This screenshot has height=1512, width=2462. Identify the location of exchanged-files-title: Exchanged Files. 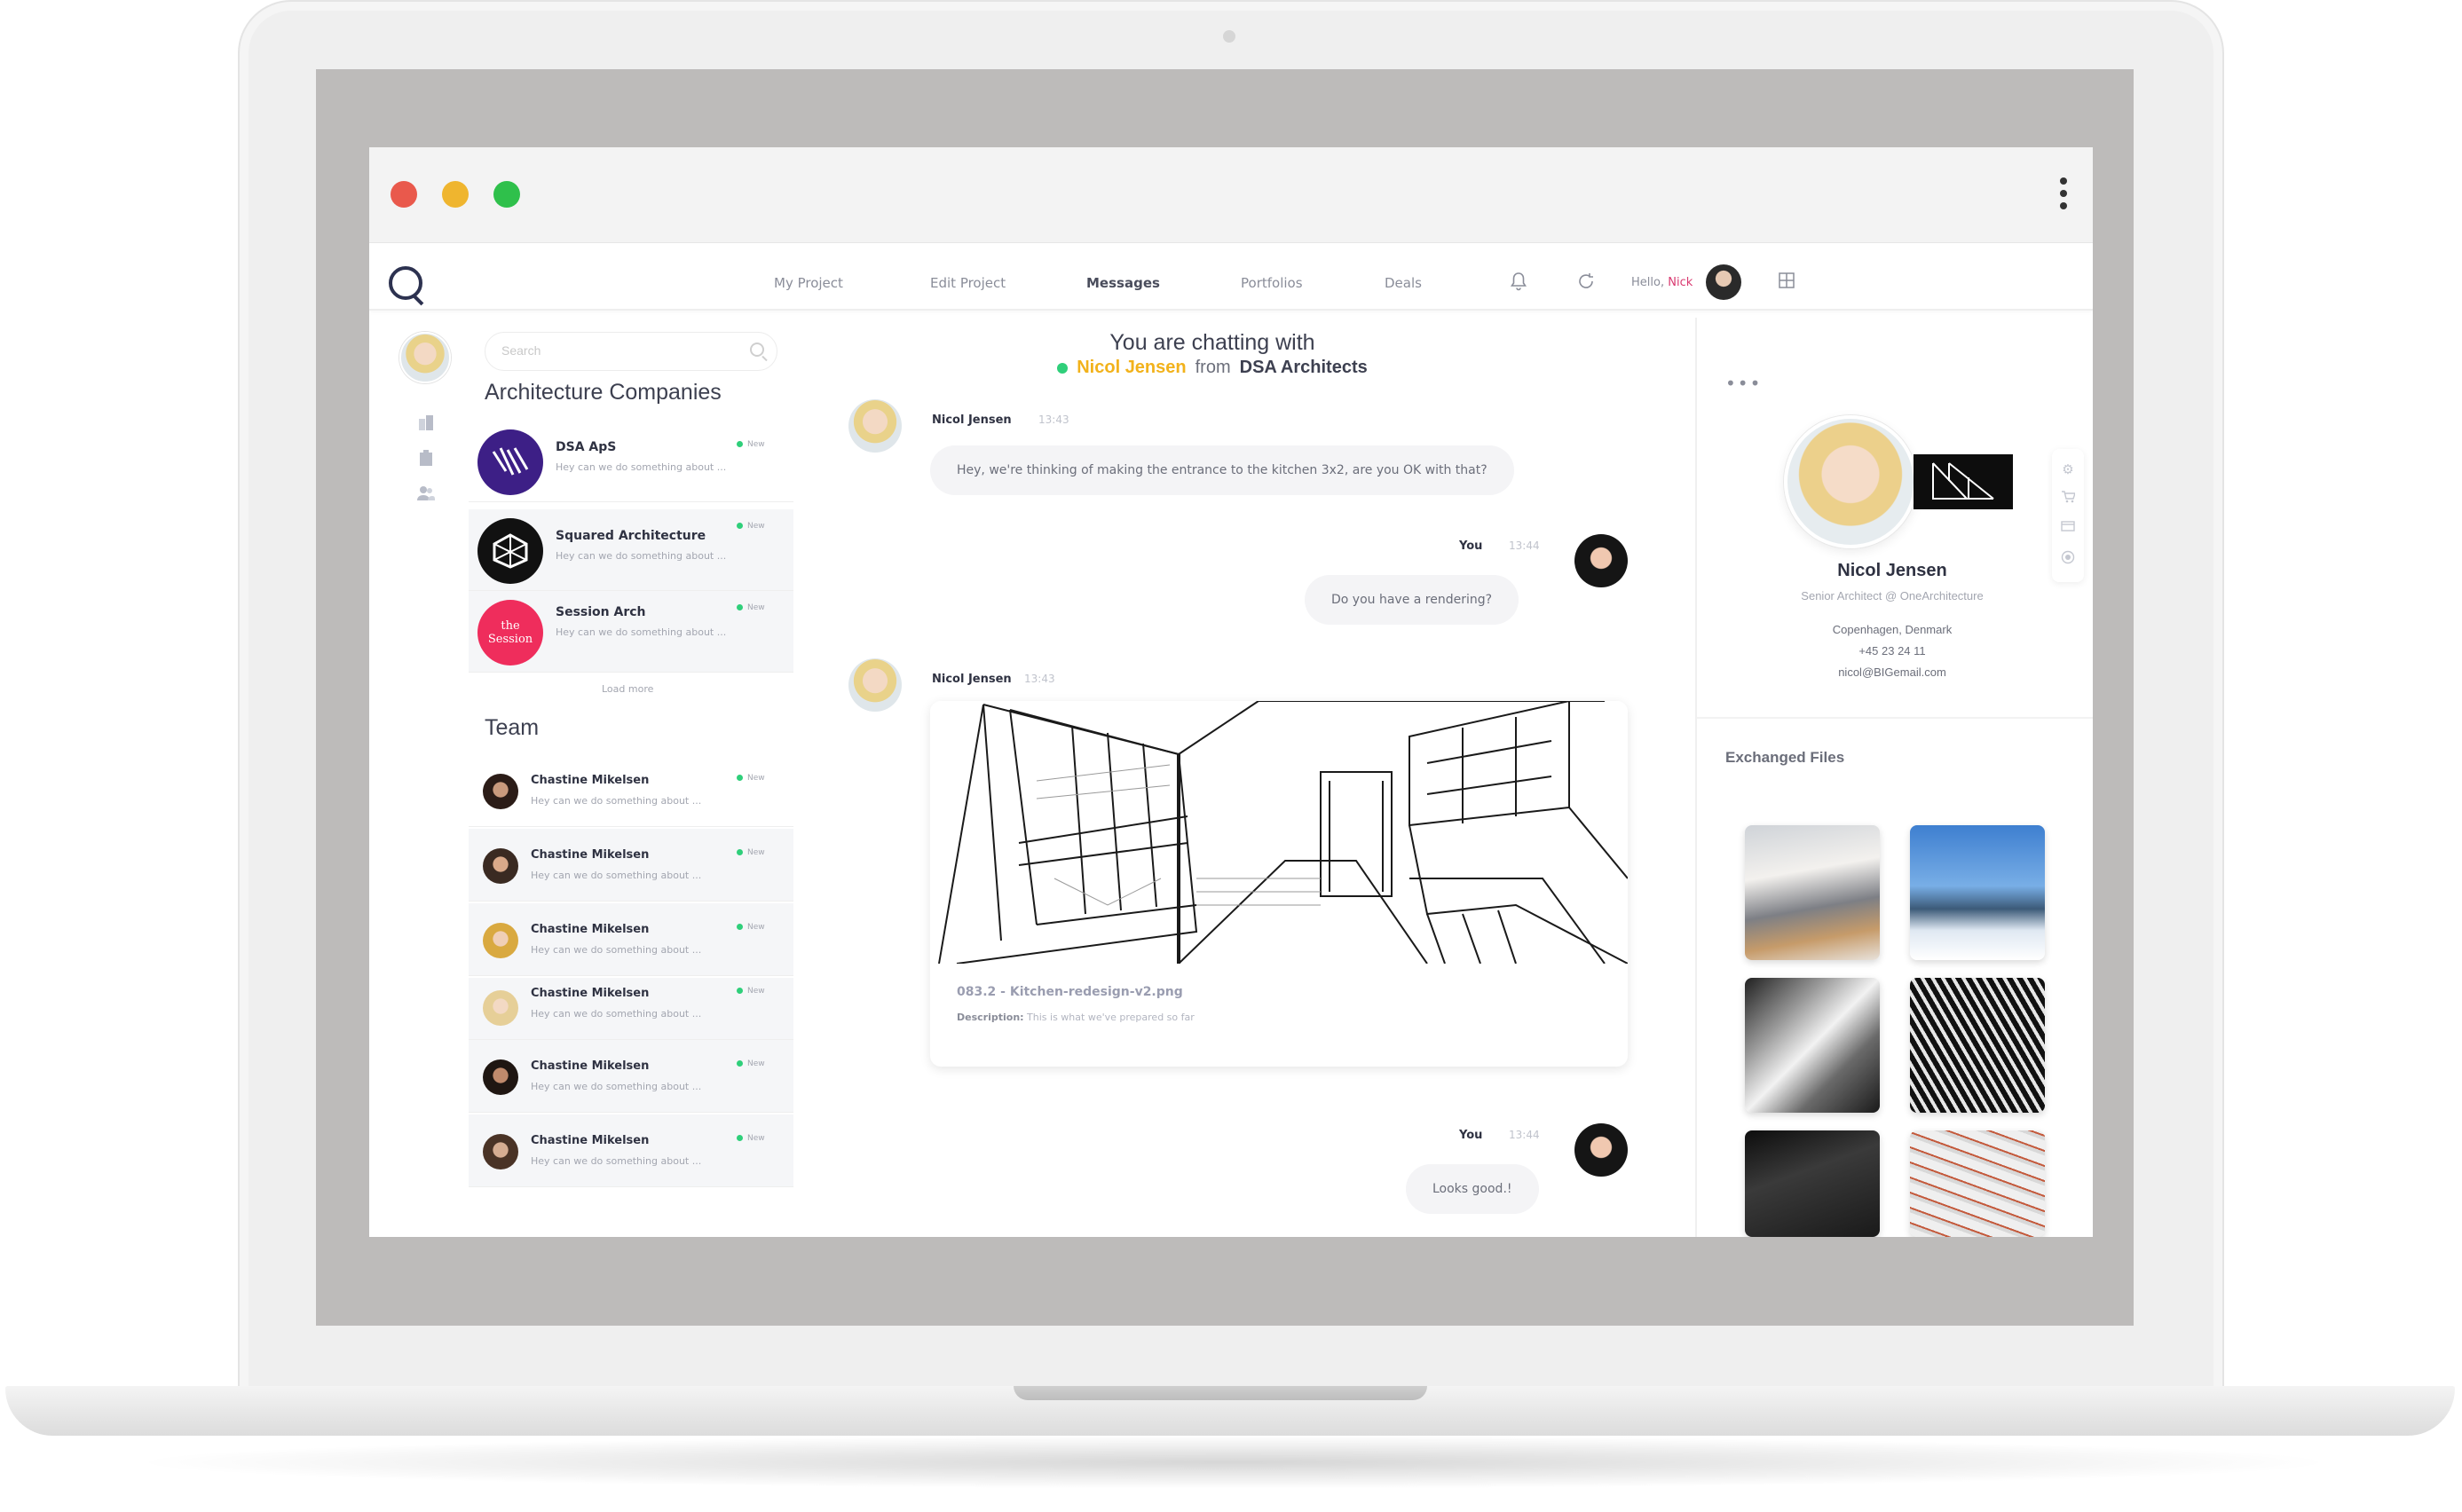
(1785, 757).